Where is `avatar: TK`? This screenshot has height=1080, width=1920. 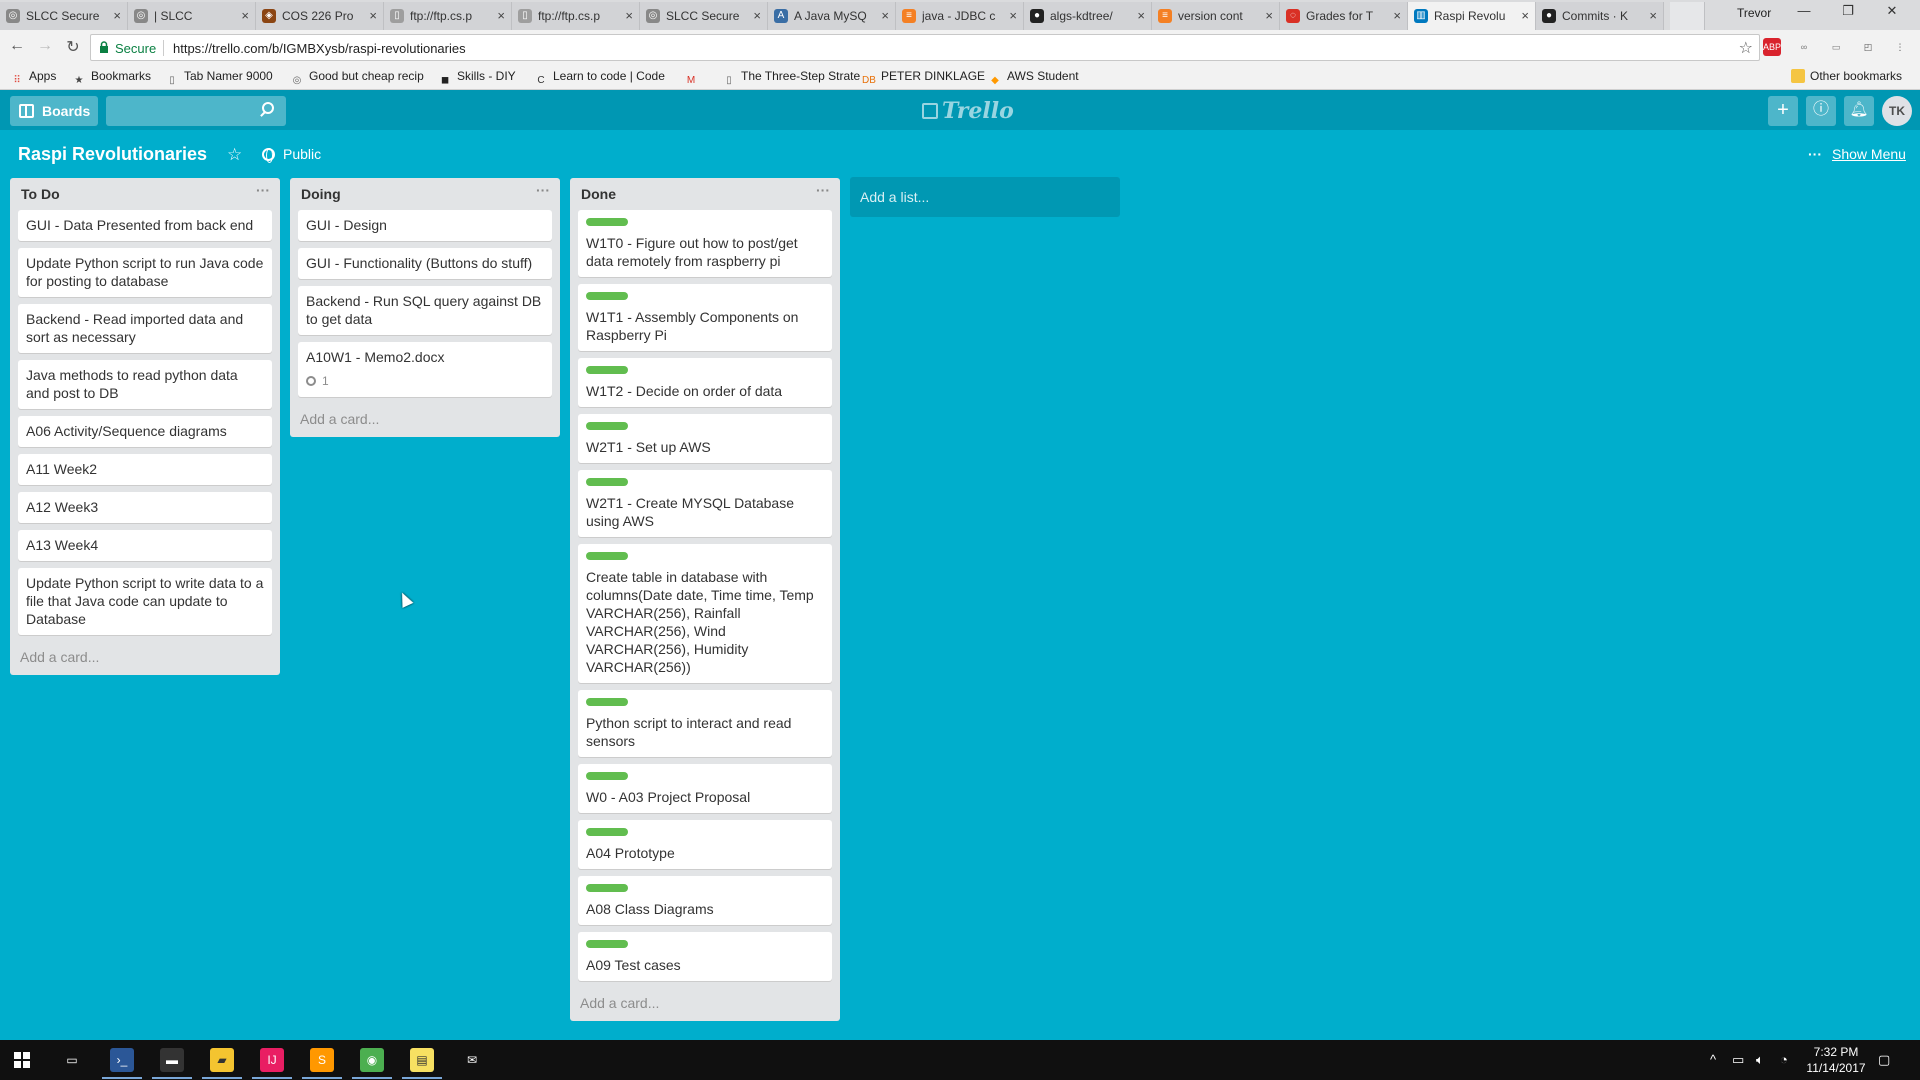
avatar: TK is located at coordinates (1897, 111).